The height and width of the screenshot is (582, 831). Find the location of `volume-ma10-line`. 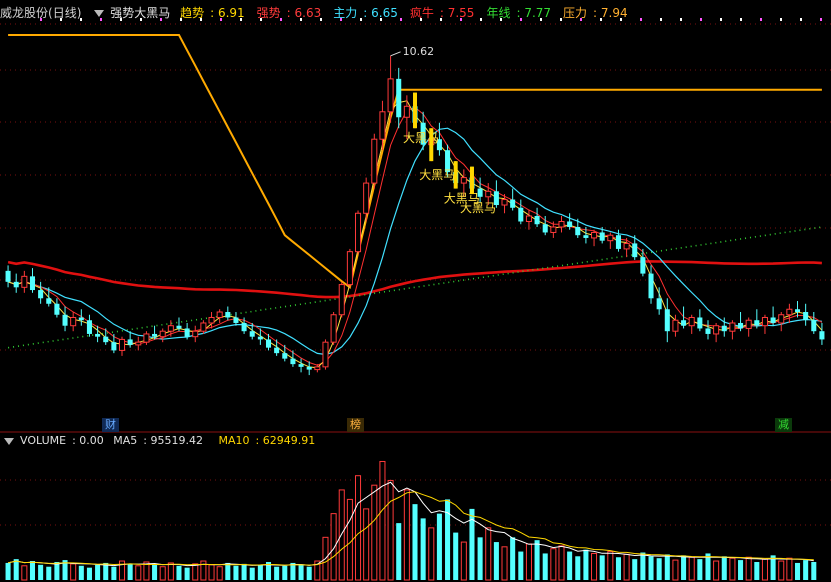

volume-ma10-line is located at coordinates (410, 528).